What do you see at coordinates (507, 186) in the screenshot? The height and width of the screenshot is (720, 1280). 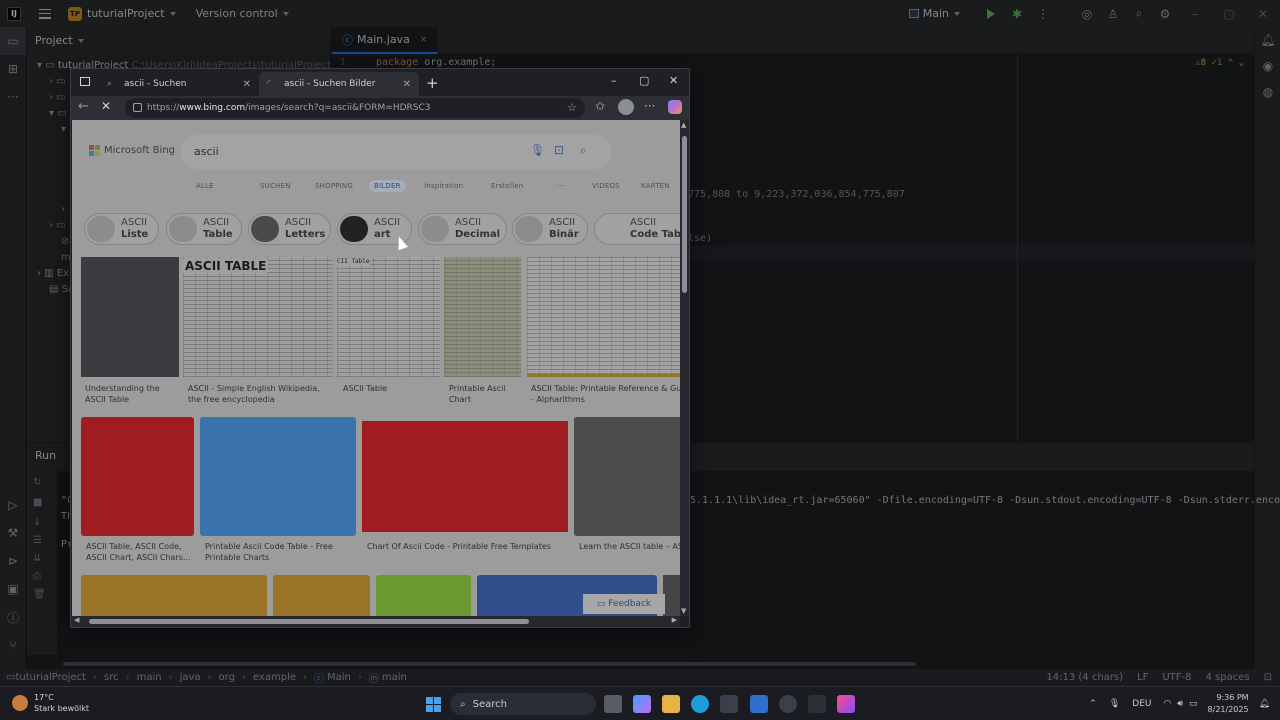 I see `nav-create: Erstellen` at bounding box center [507, 186].